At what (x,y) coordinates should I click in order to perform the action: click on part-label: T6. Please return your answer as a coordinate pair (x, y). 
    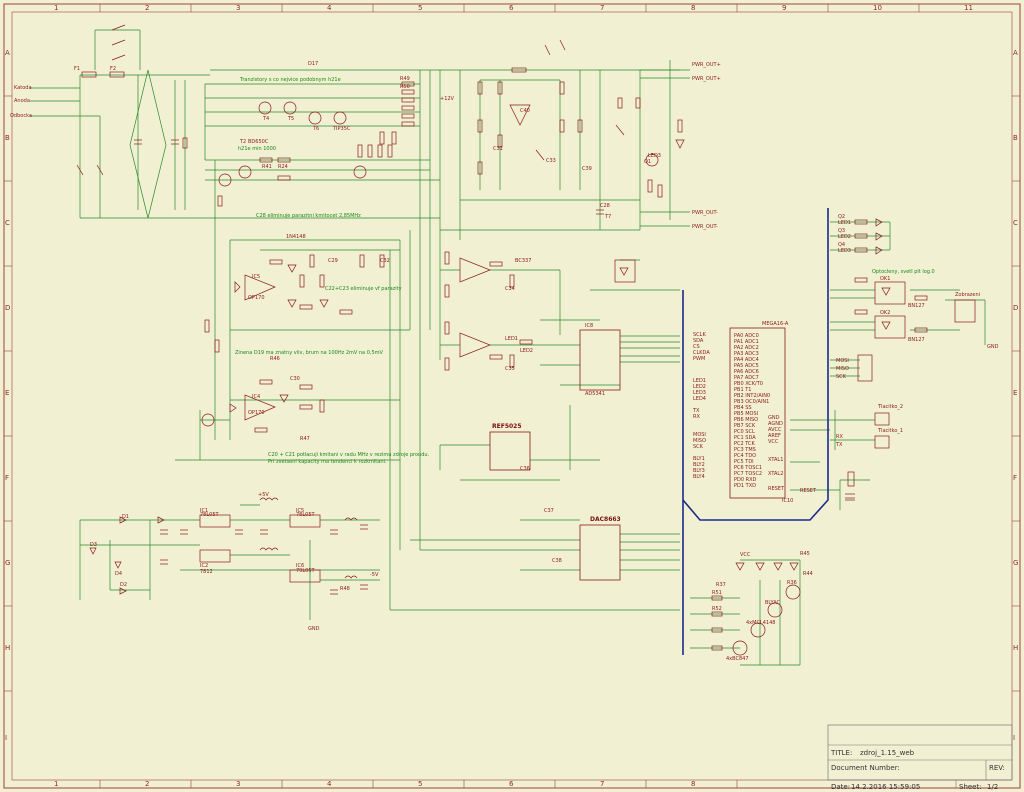
    Looking at the image, I should click on (315, 129).